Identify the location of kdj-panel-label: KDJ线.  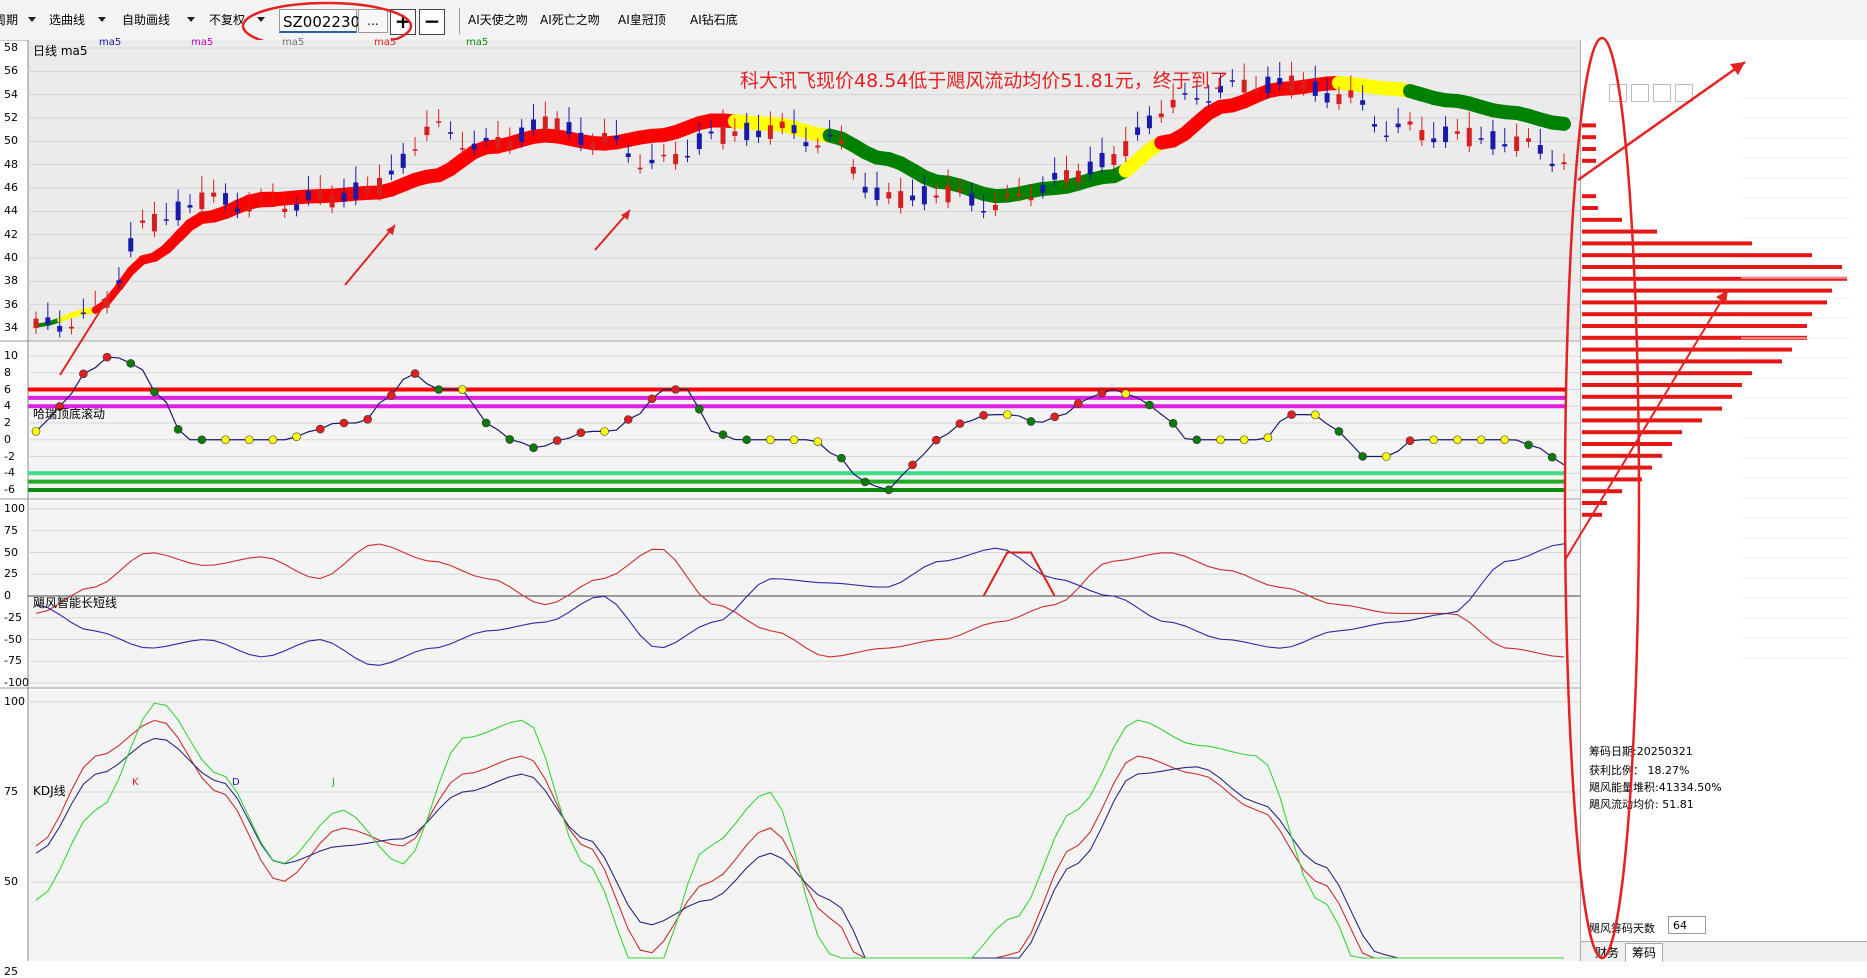
(49, 790).